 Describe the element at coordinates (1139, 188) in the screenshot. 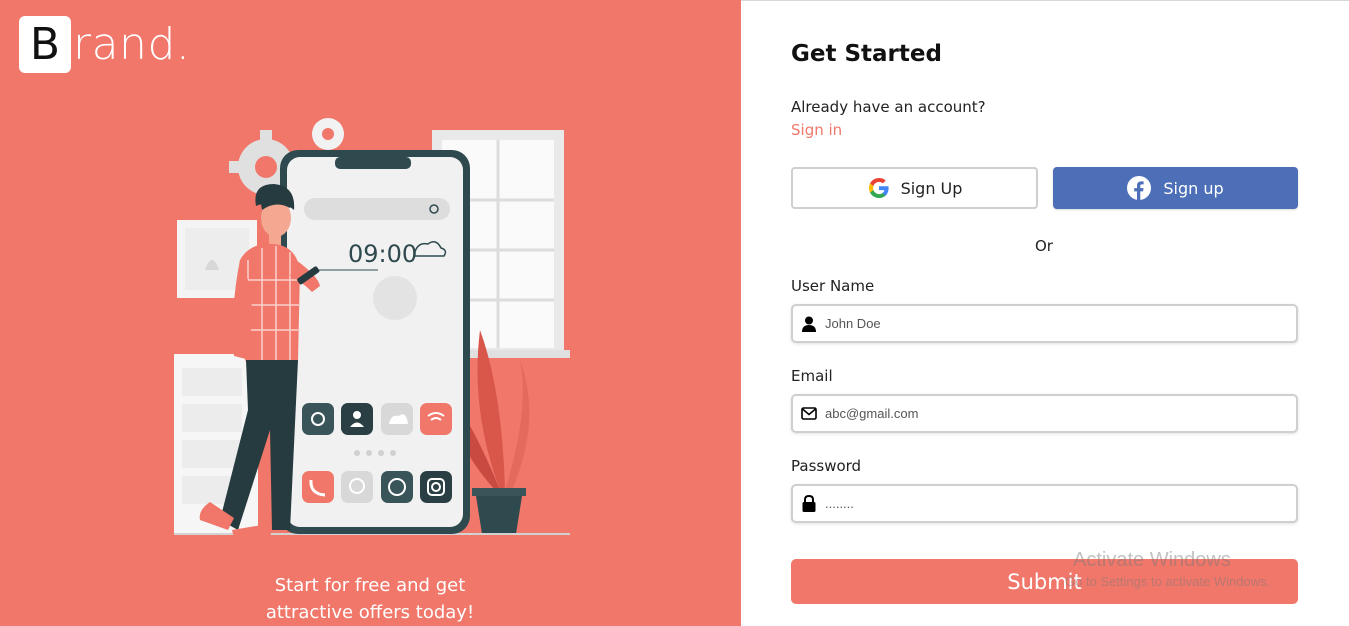

I see `facebook-icon` at that location.